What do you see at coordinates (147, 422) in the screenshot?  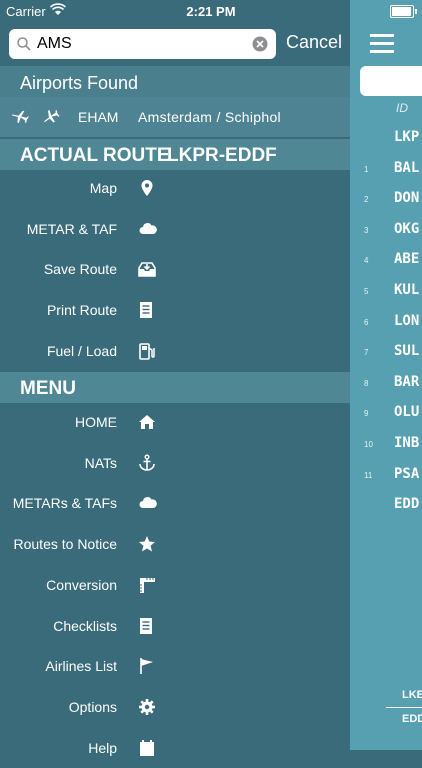 I see `home-icon` at bounding box center [147, 422].